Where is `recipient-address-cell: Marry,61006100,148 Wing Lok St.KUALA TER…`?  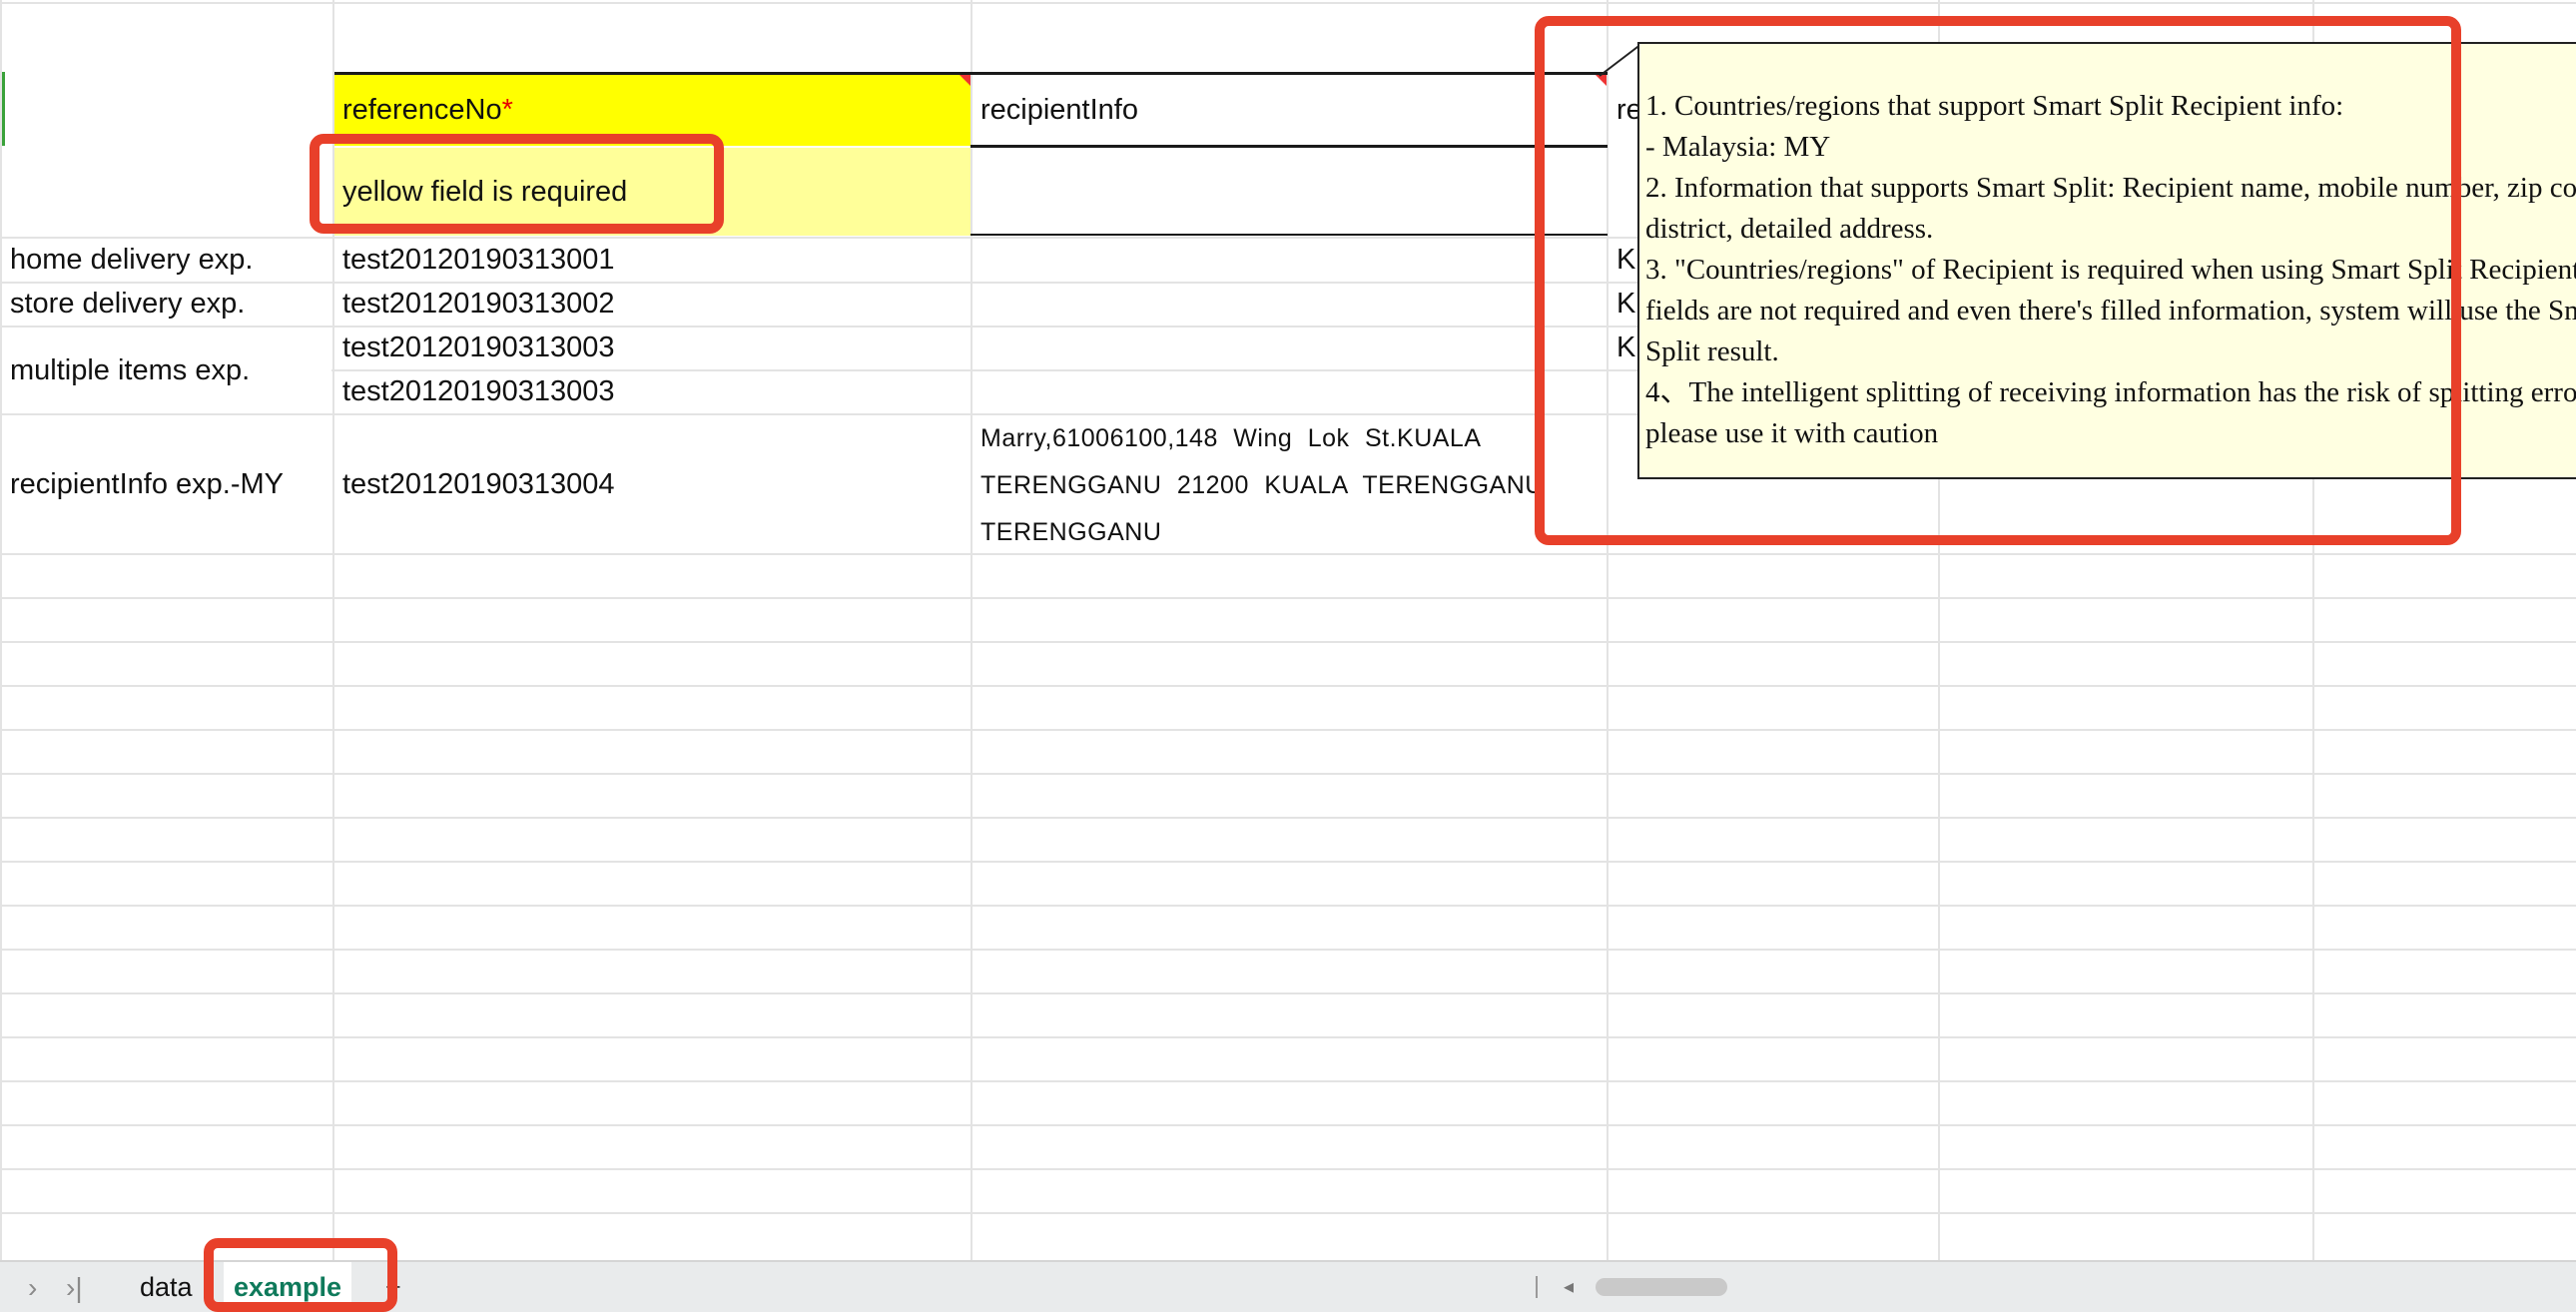 recipient-address-cell: Marry,61006100,148 Wing Lok St.KUALA TER… is located at coordinates (1272, 484).